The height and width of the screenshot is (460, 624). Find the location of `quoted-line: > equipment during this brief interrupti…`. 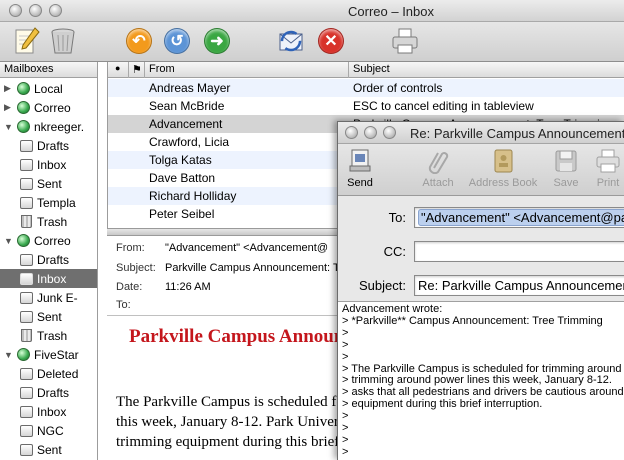

quoted-line: > equipment during this brief interrupti… is located at coordinates (442, 404).